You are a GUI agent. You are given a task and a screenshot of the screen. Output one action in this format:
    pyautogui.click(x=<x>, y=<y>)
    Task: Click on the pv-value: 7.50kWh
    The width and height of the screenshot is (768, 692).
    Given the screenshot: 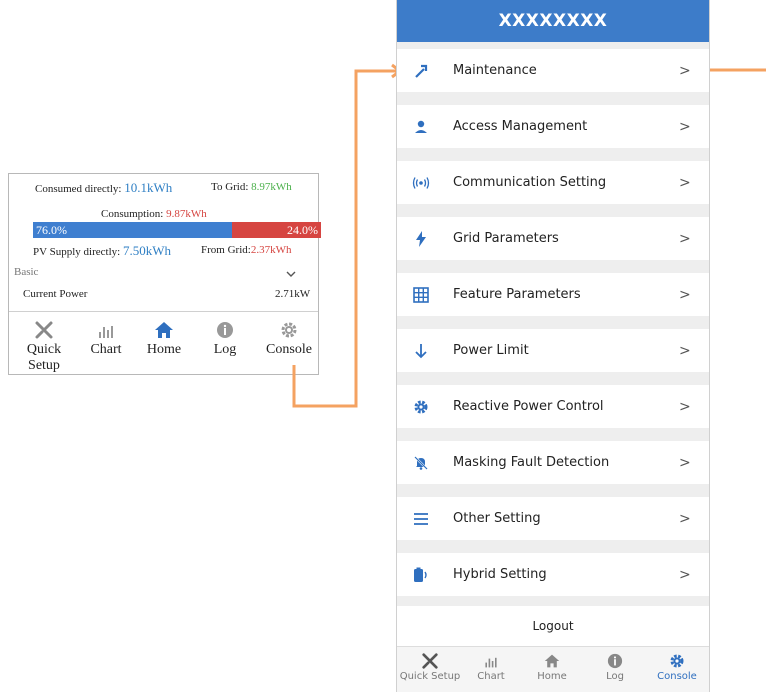 What is the action you would take?
    pyautogui.click(x=146, y=250)
    